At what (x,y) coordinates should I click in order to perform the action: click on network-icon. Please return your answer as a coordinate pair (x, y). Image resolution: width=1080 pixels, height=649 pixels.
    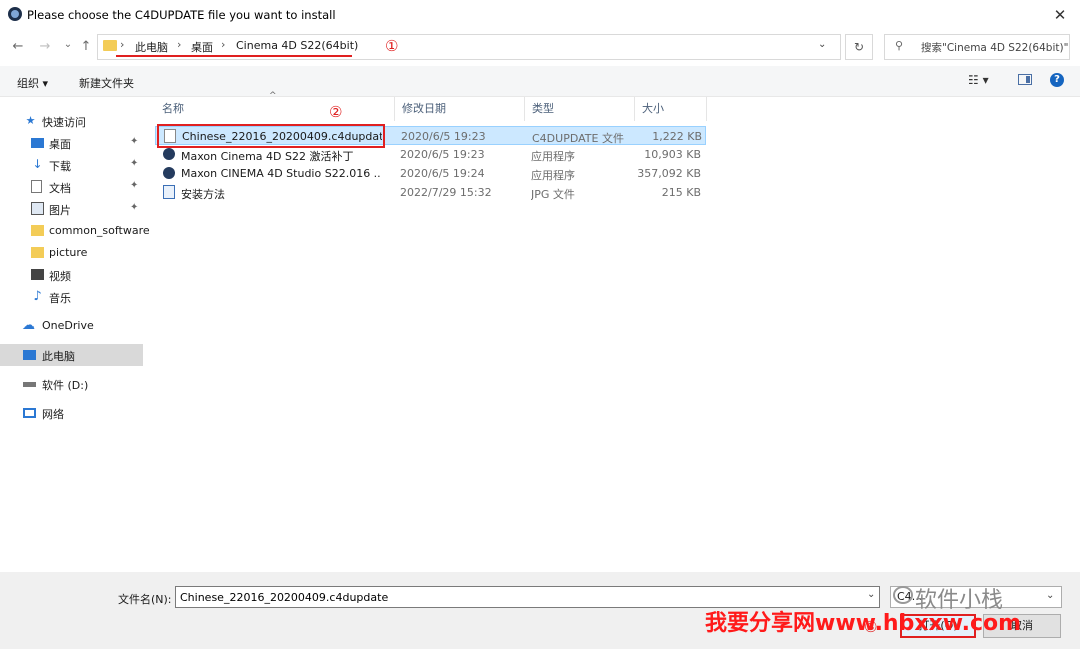
    Looking at the image, I should click on (29, 413).